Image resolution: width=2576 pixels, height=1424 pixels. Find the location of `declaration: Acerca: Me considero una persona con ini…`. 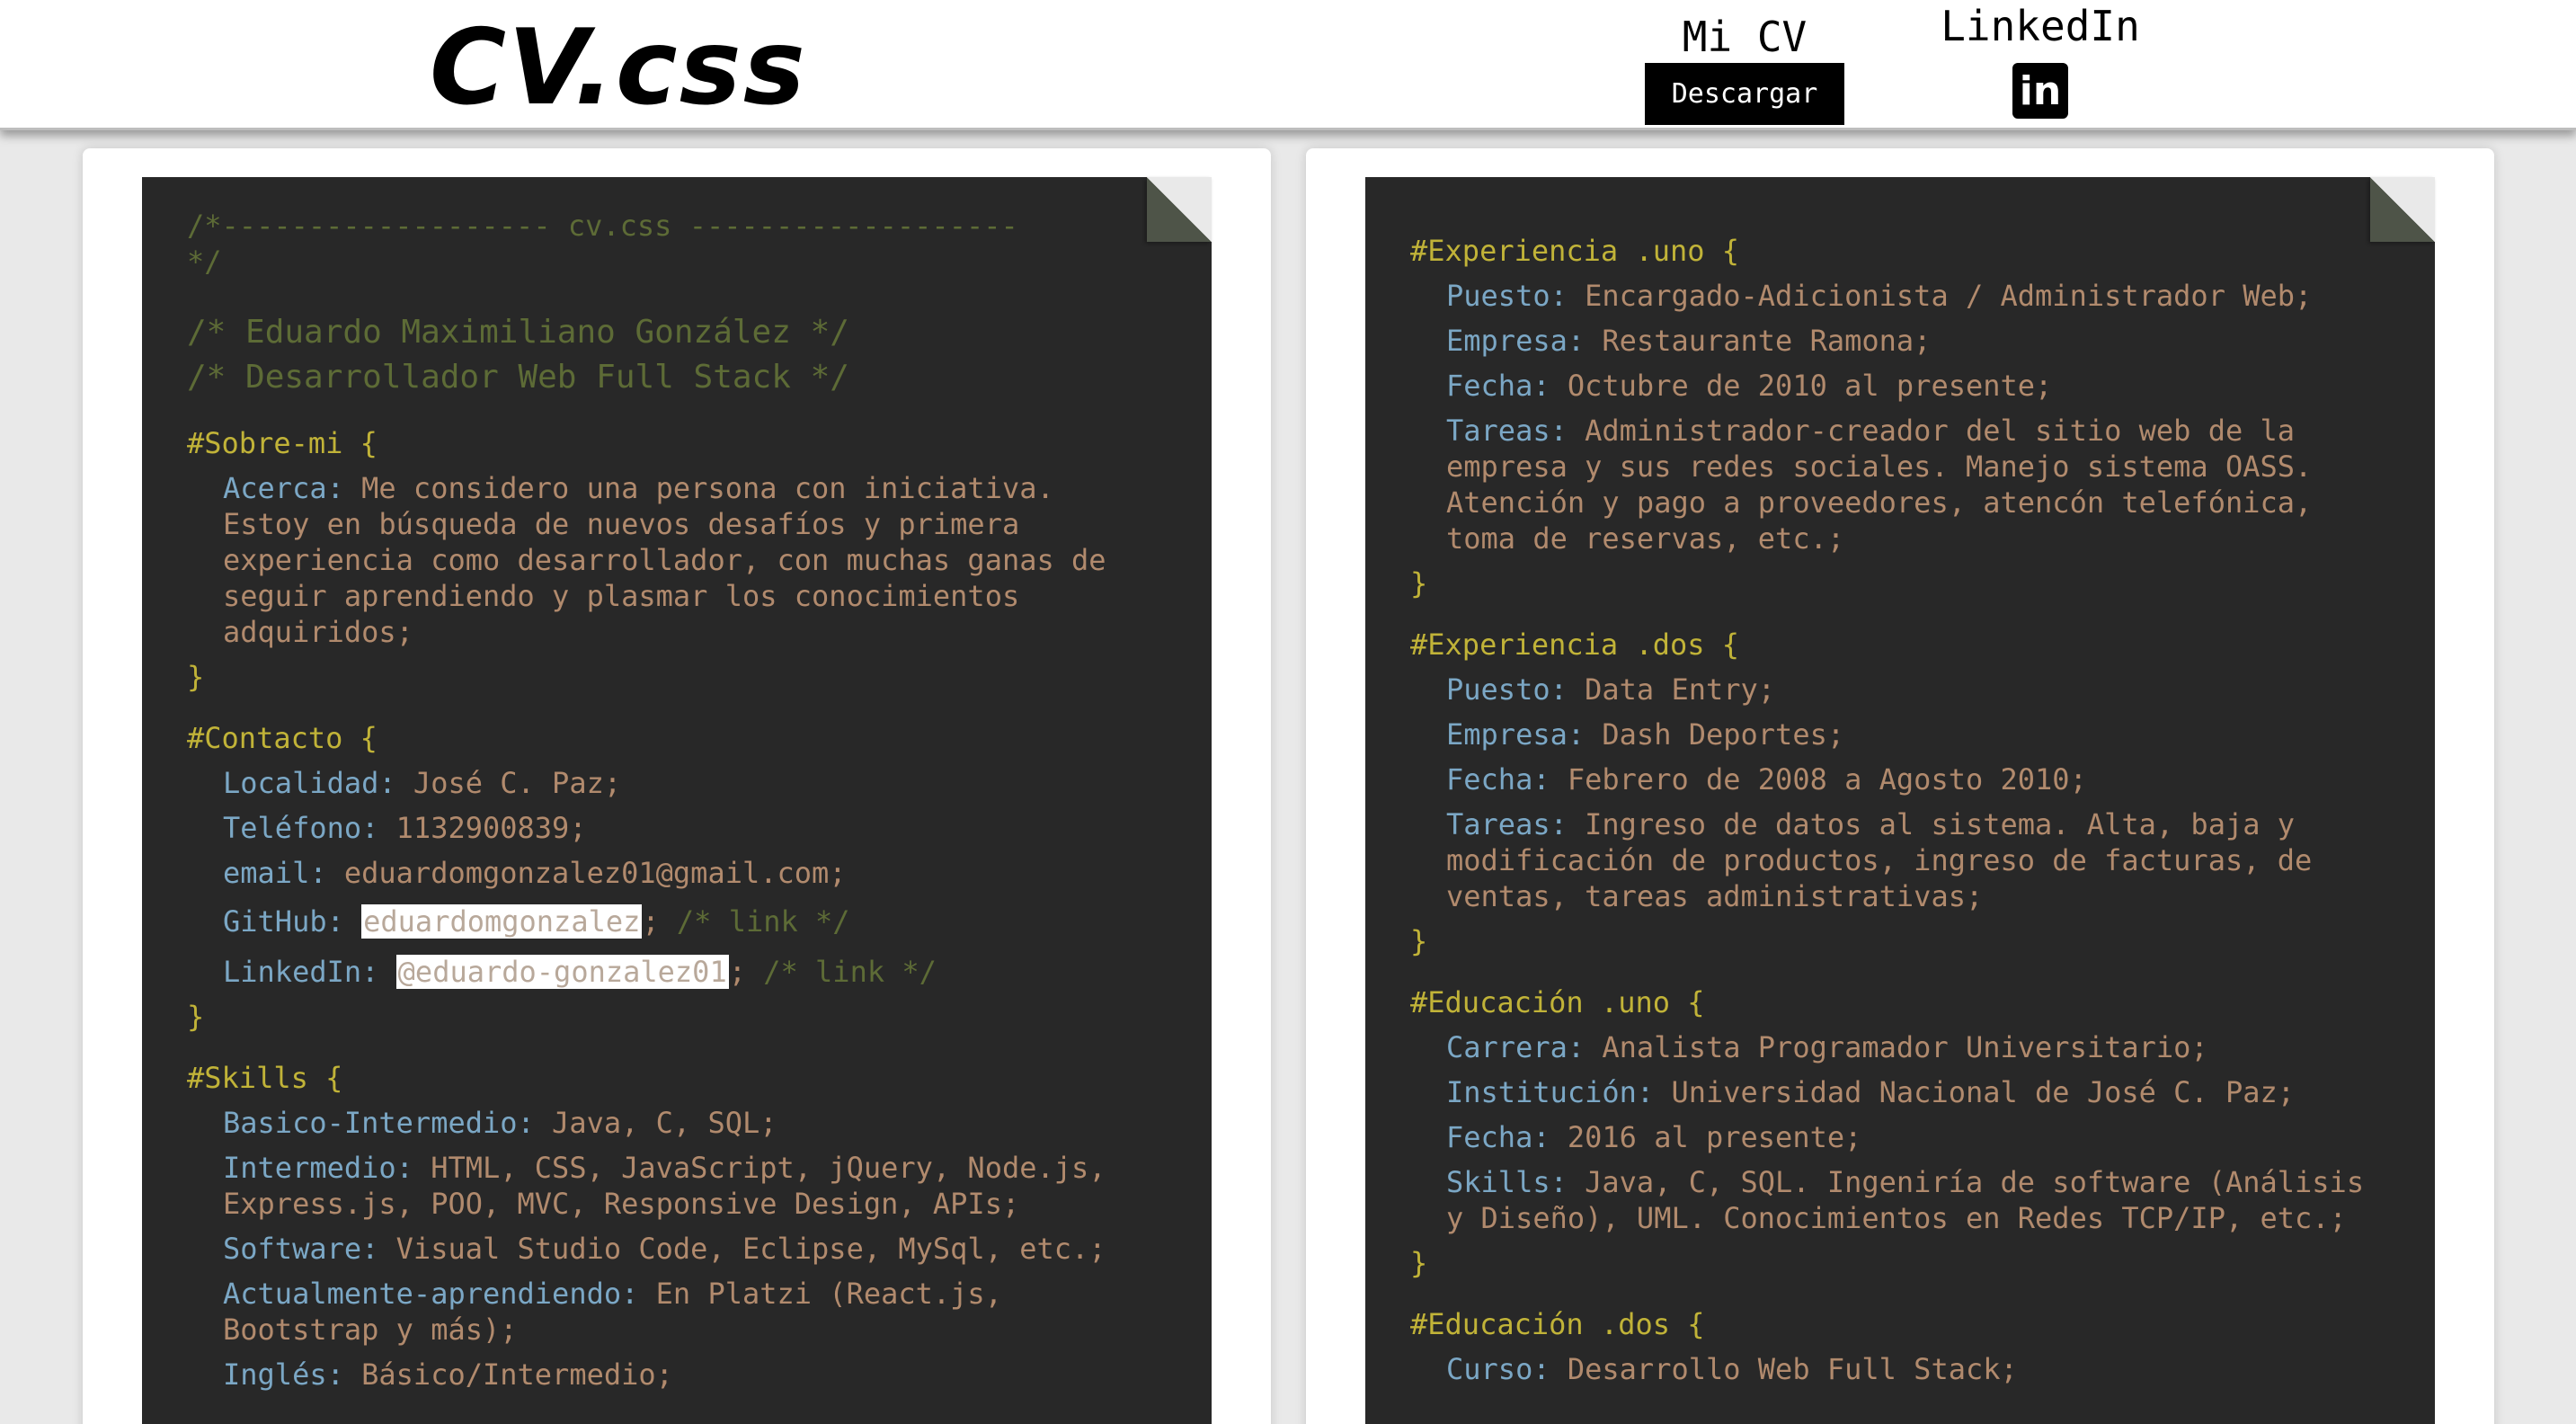

declaration: Acerca: Me considero una persona con ini… is located at coordinates (664, 560).